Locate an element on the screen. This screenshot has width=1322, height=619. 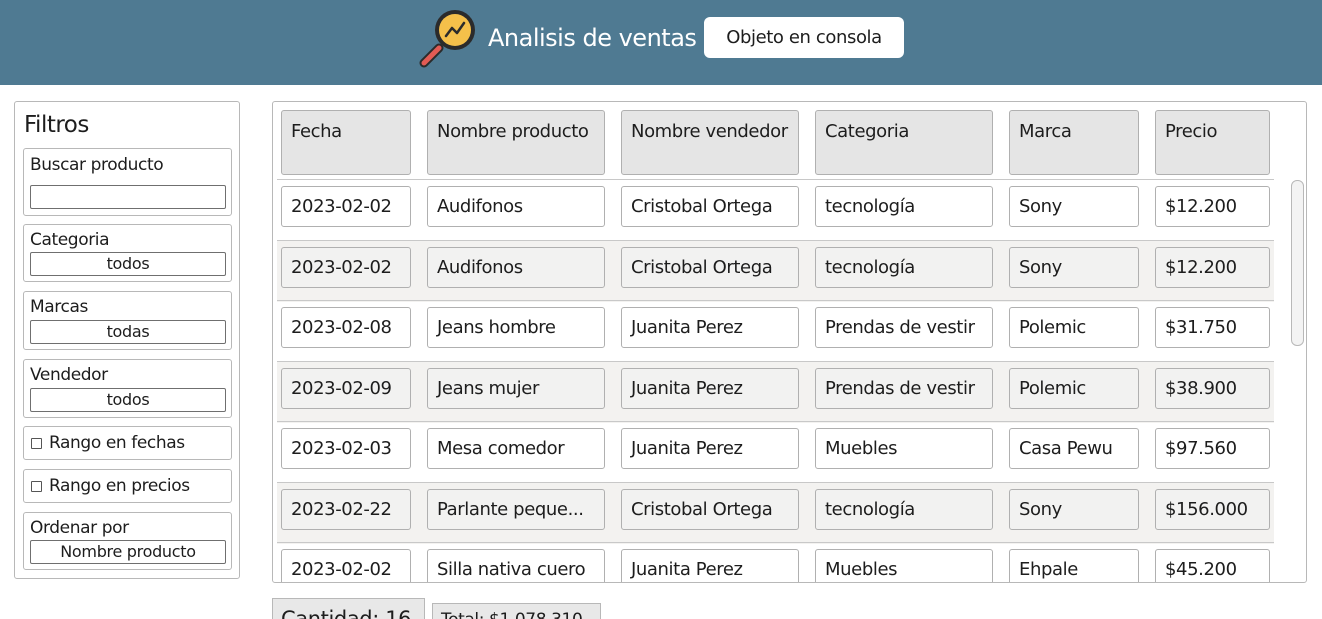
header-product: Nombre producto is located at coordinates (516, 142).